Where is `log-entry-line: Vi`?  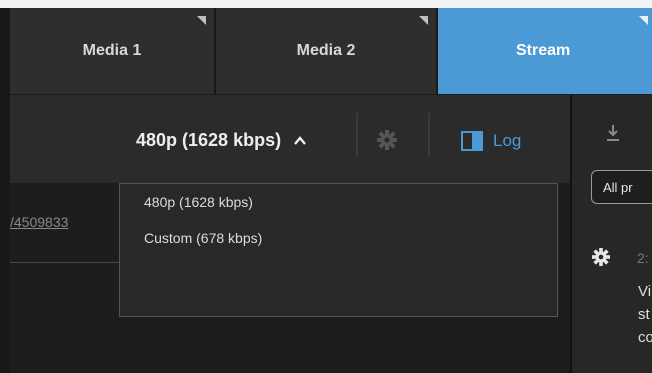
log-entry-line: Vi is located at coordinates (645, 291).